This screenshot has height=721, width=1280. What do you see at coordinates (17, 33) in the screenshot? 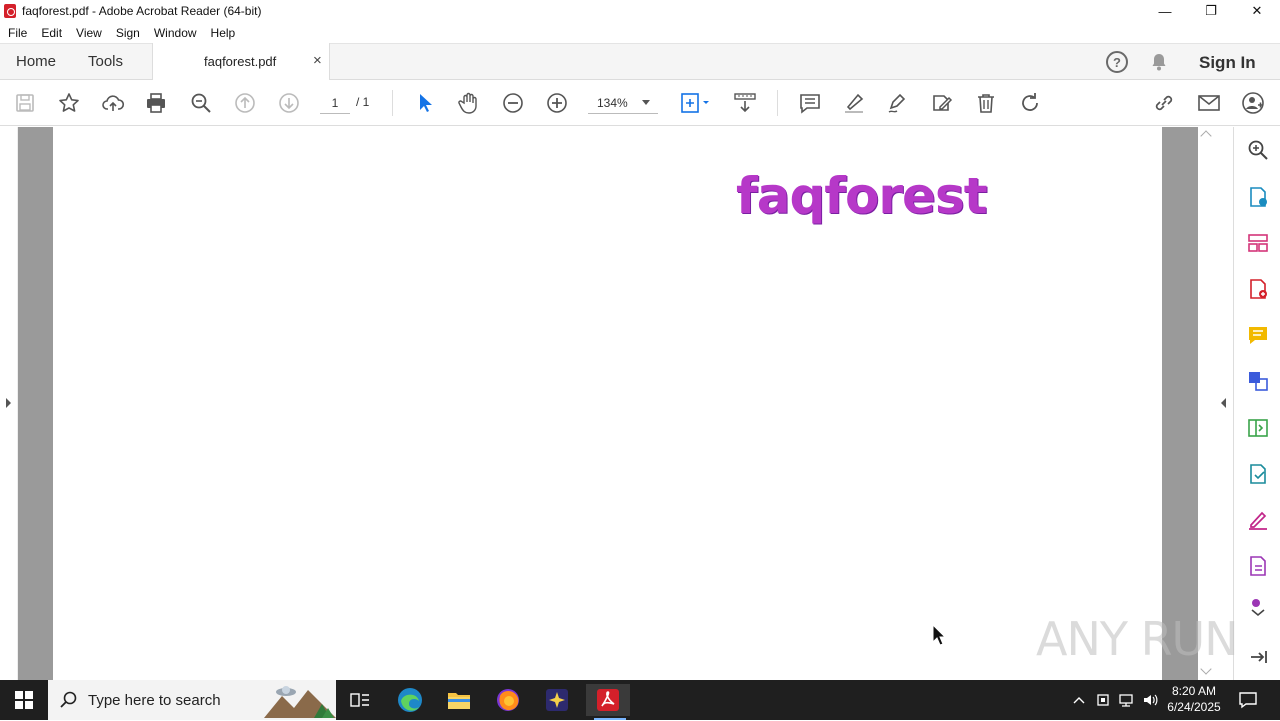
I see `menu-file: File` at bounding box center [17, 33].